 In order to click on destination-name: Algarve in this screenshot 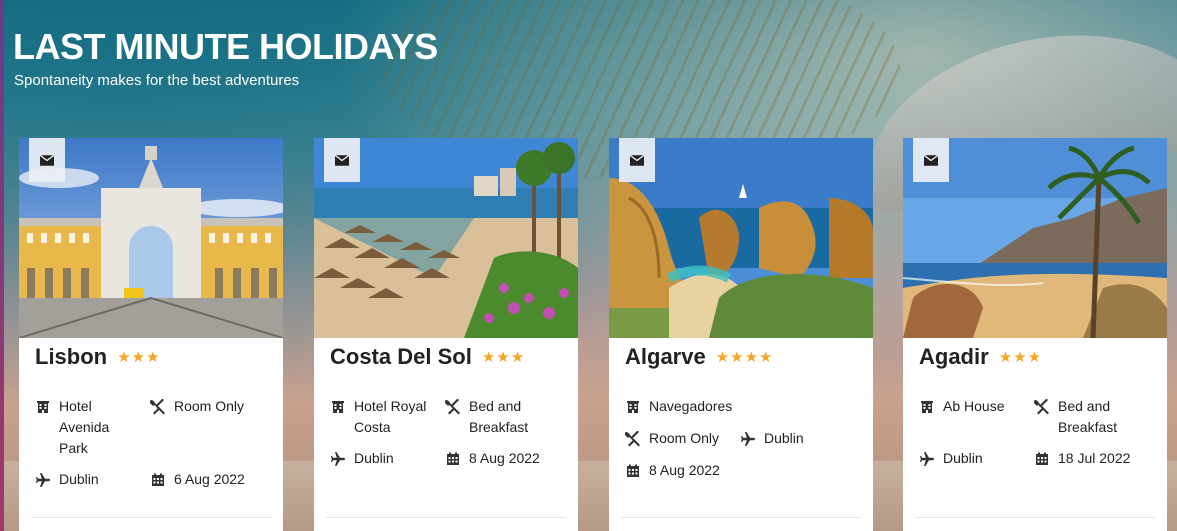, I will do `click(665, 357)`.